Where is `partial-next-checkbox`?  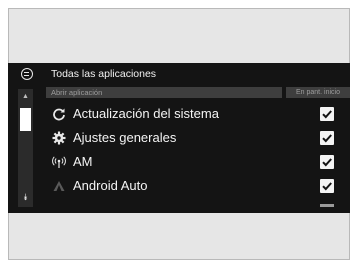
partial-next-checkbox is located at coordinates (327, 205).